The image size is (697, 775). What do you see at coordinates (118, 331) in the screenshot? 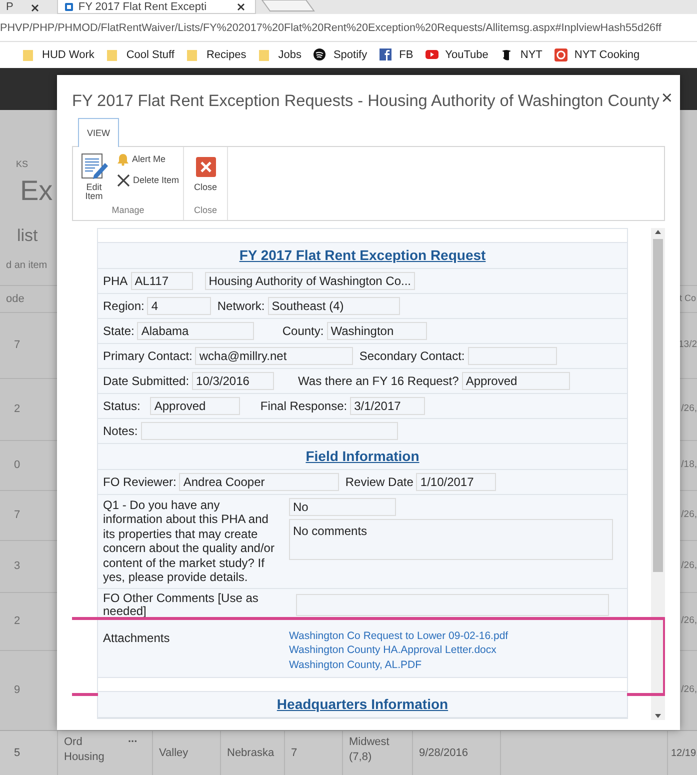
I see `field-label: State:` at bounding box center [118, 331].